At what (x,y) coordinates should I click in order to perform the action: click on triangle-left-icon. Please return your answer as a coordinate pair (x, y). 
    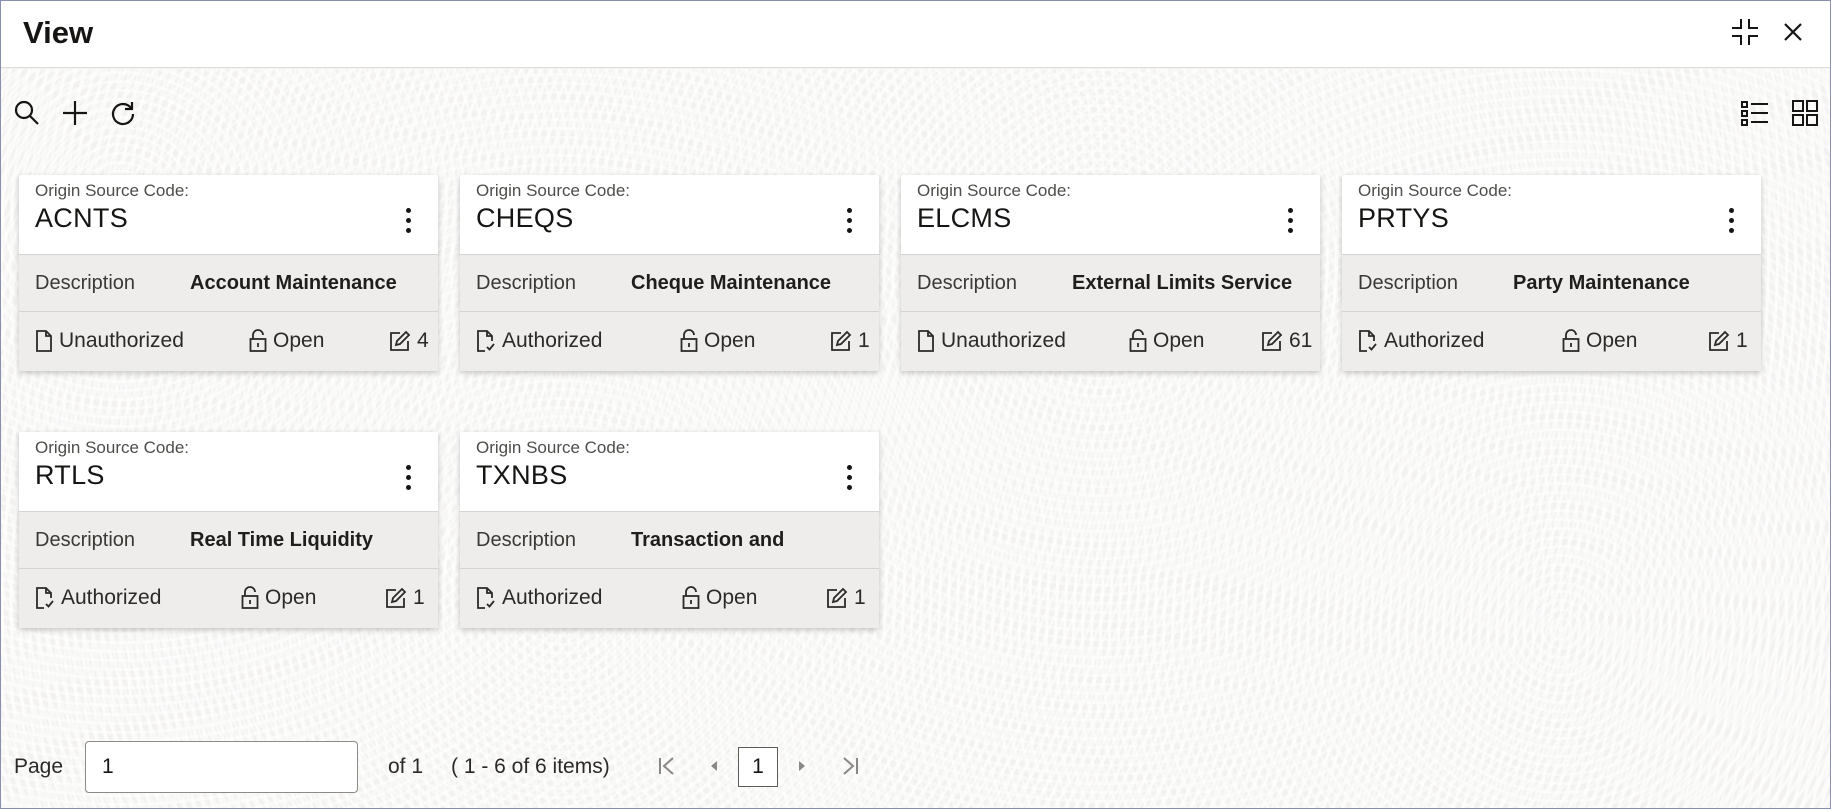
    Looking at the image, I should click on (714, 766).